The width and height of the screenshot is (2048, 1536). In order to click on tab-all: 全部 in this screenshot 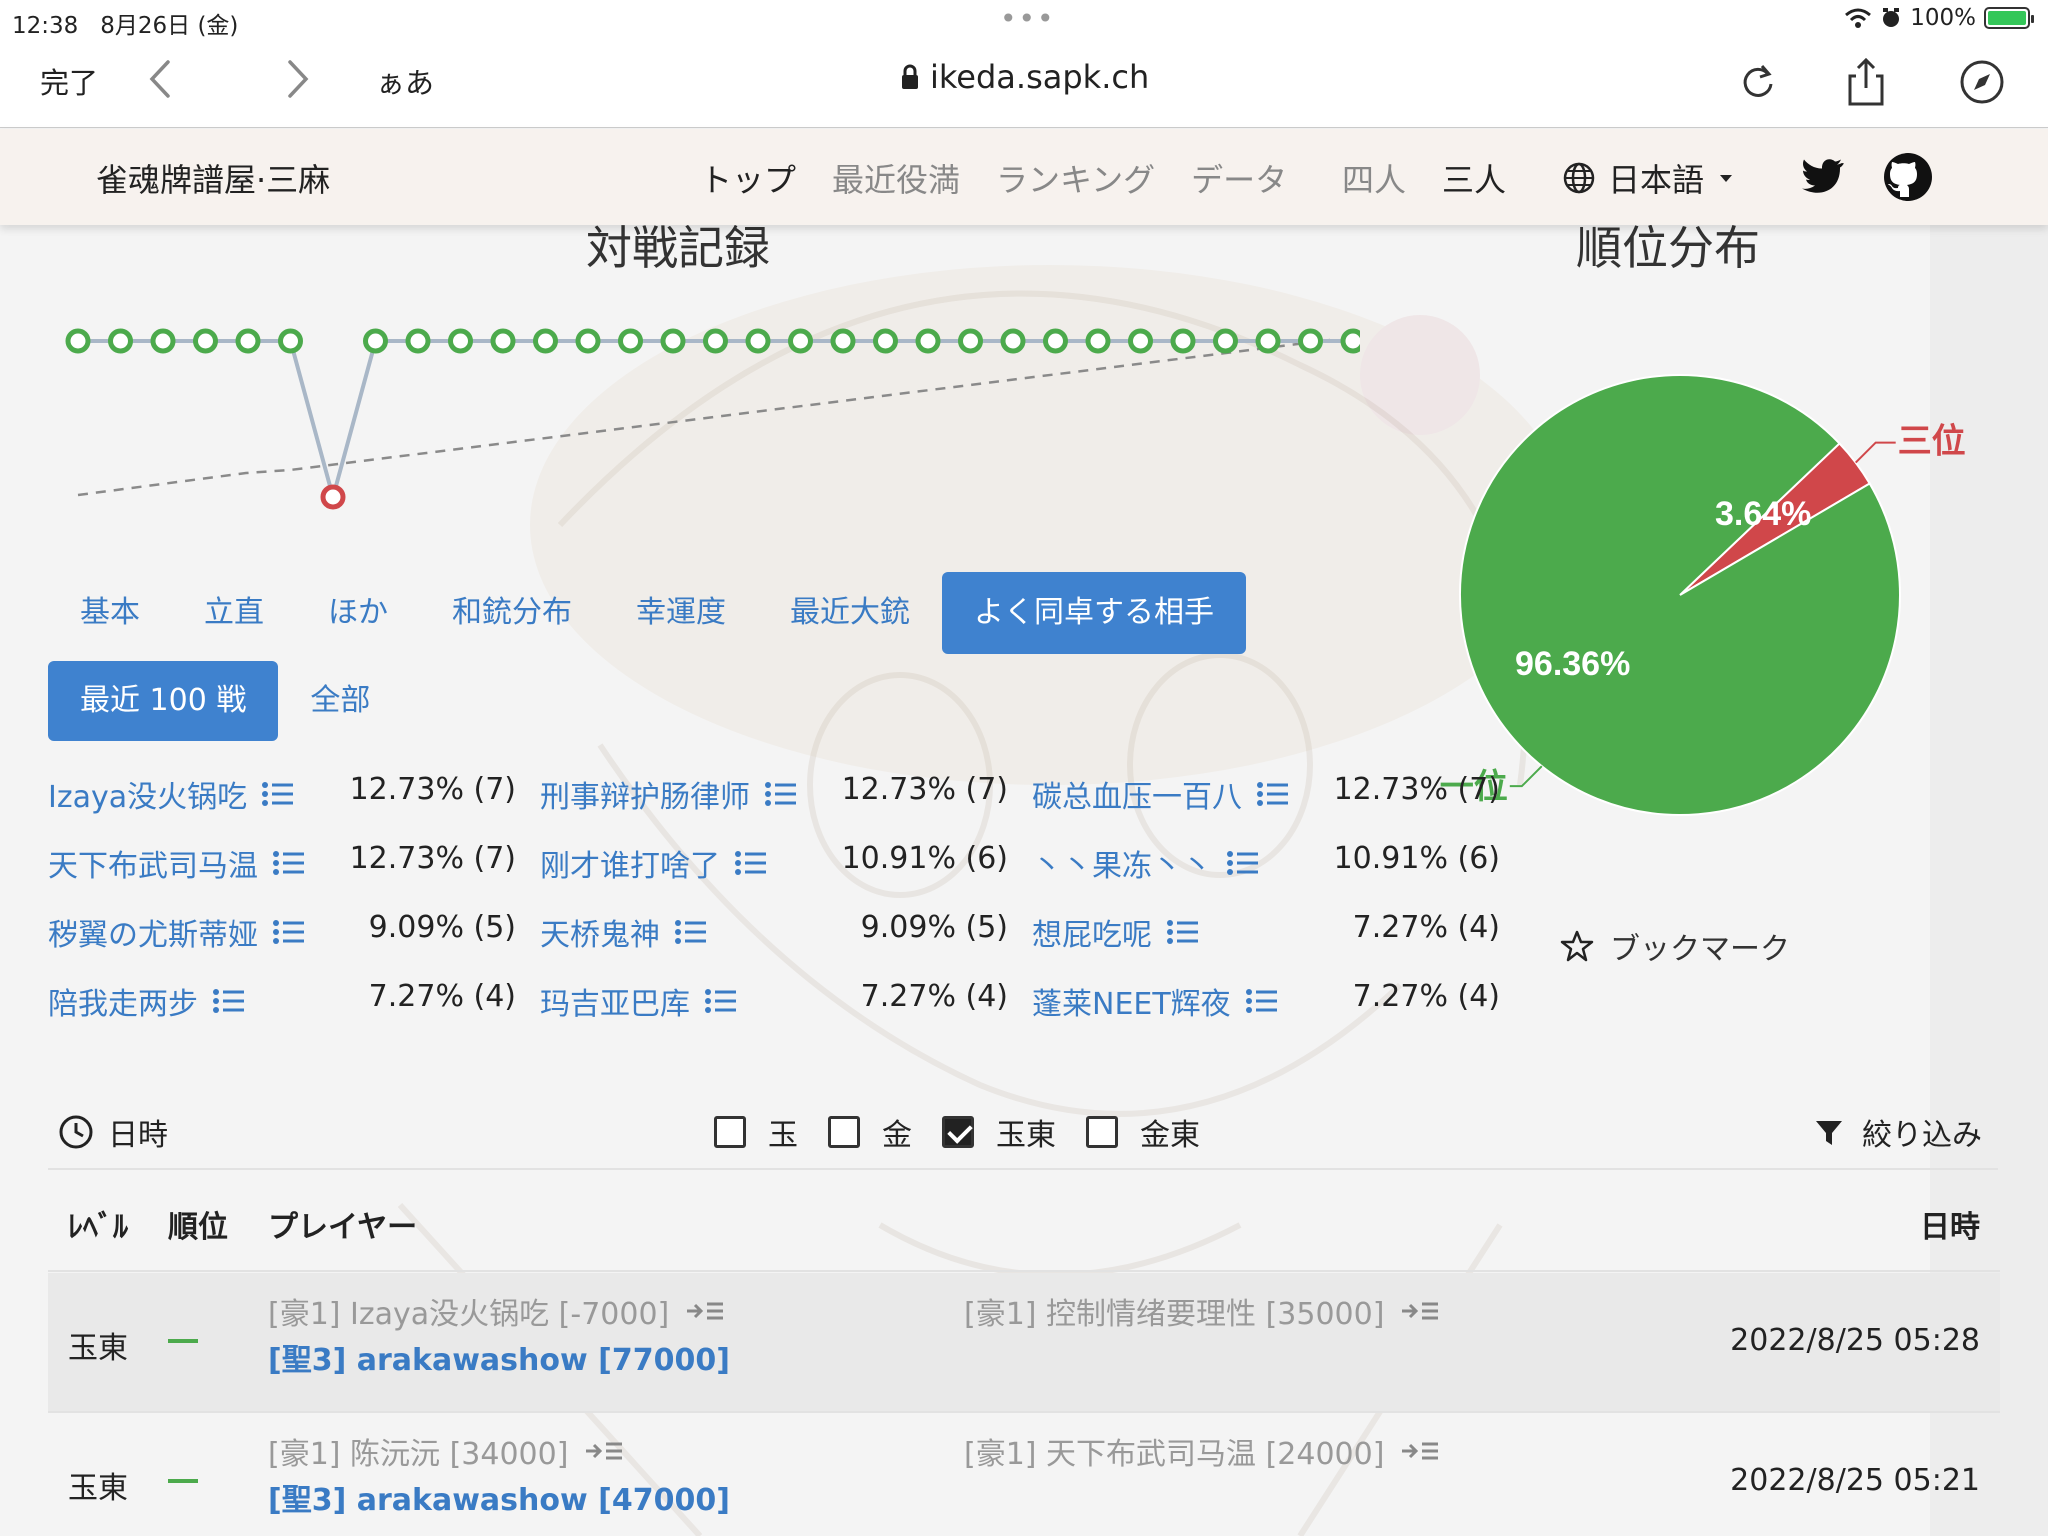, I will do `click(340, 701)`.